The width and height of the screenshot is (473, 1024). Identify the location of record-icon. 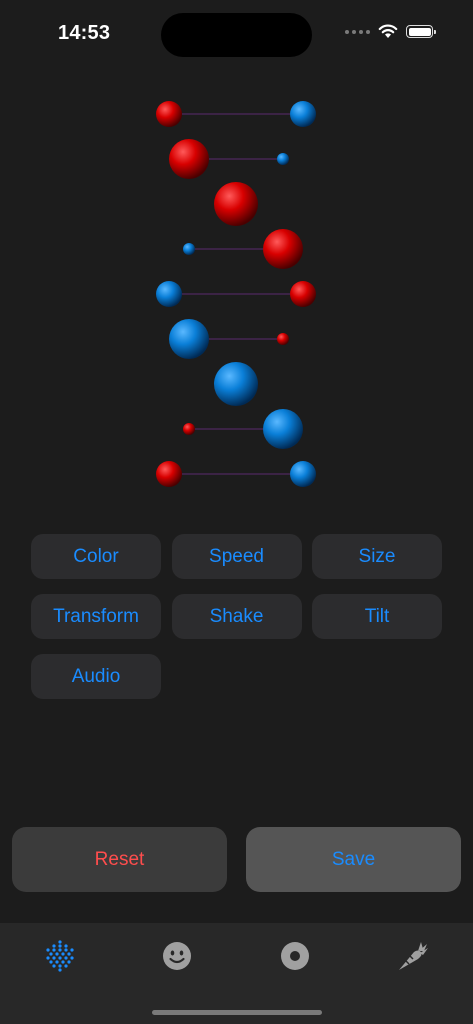
(295, 956).